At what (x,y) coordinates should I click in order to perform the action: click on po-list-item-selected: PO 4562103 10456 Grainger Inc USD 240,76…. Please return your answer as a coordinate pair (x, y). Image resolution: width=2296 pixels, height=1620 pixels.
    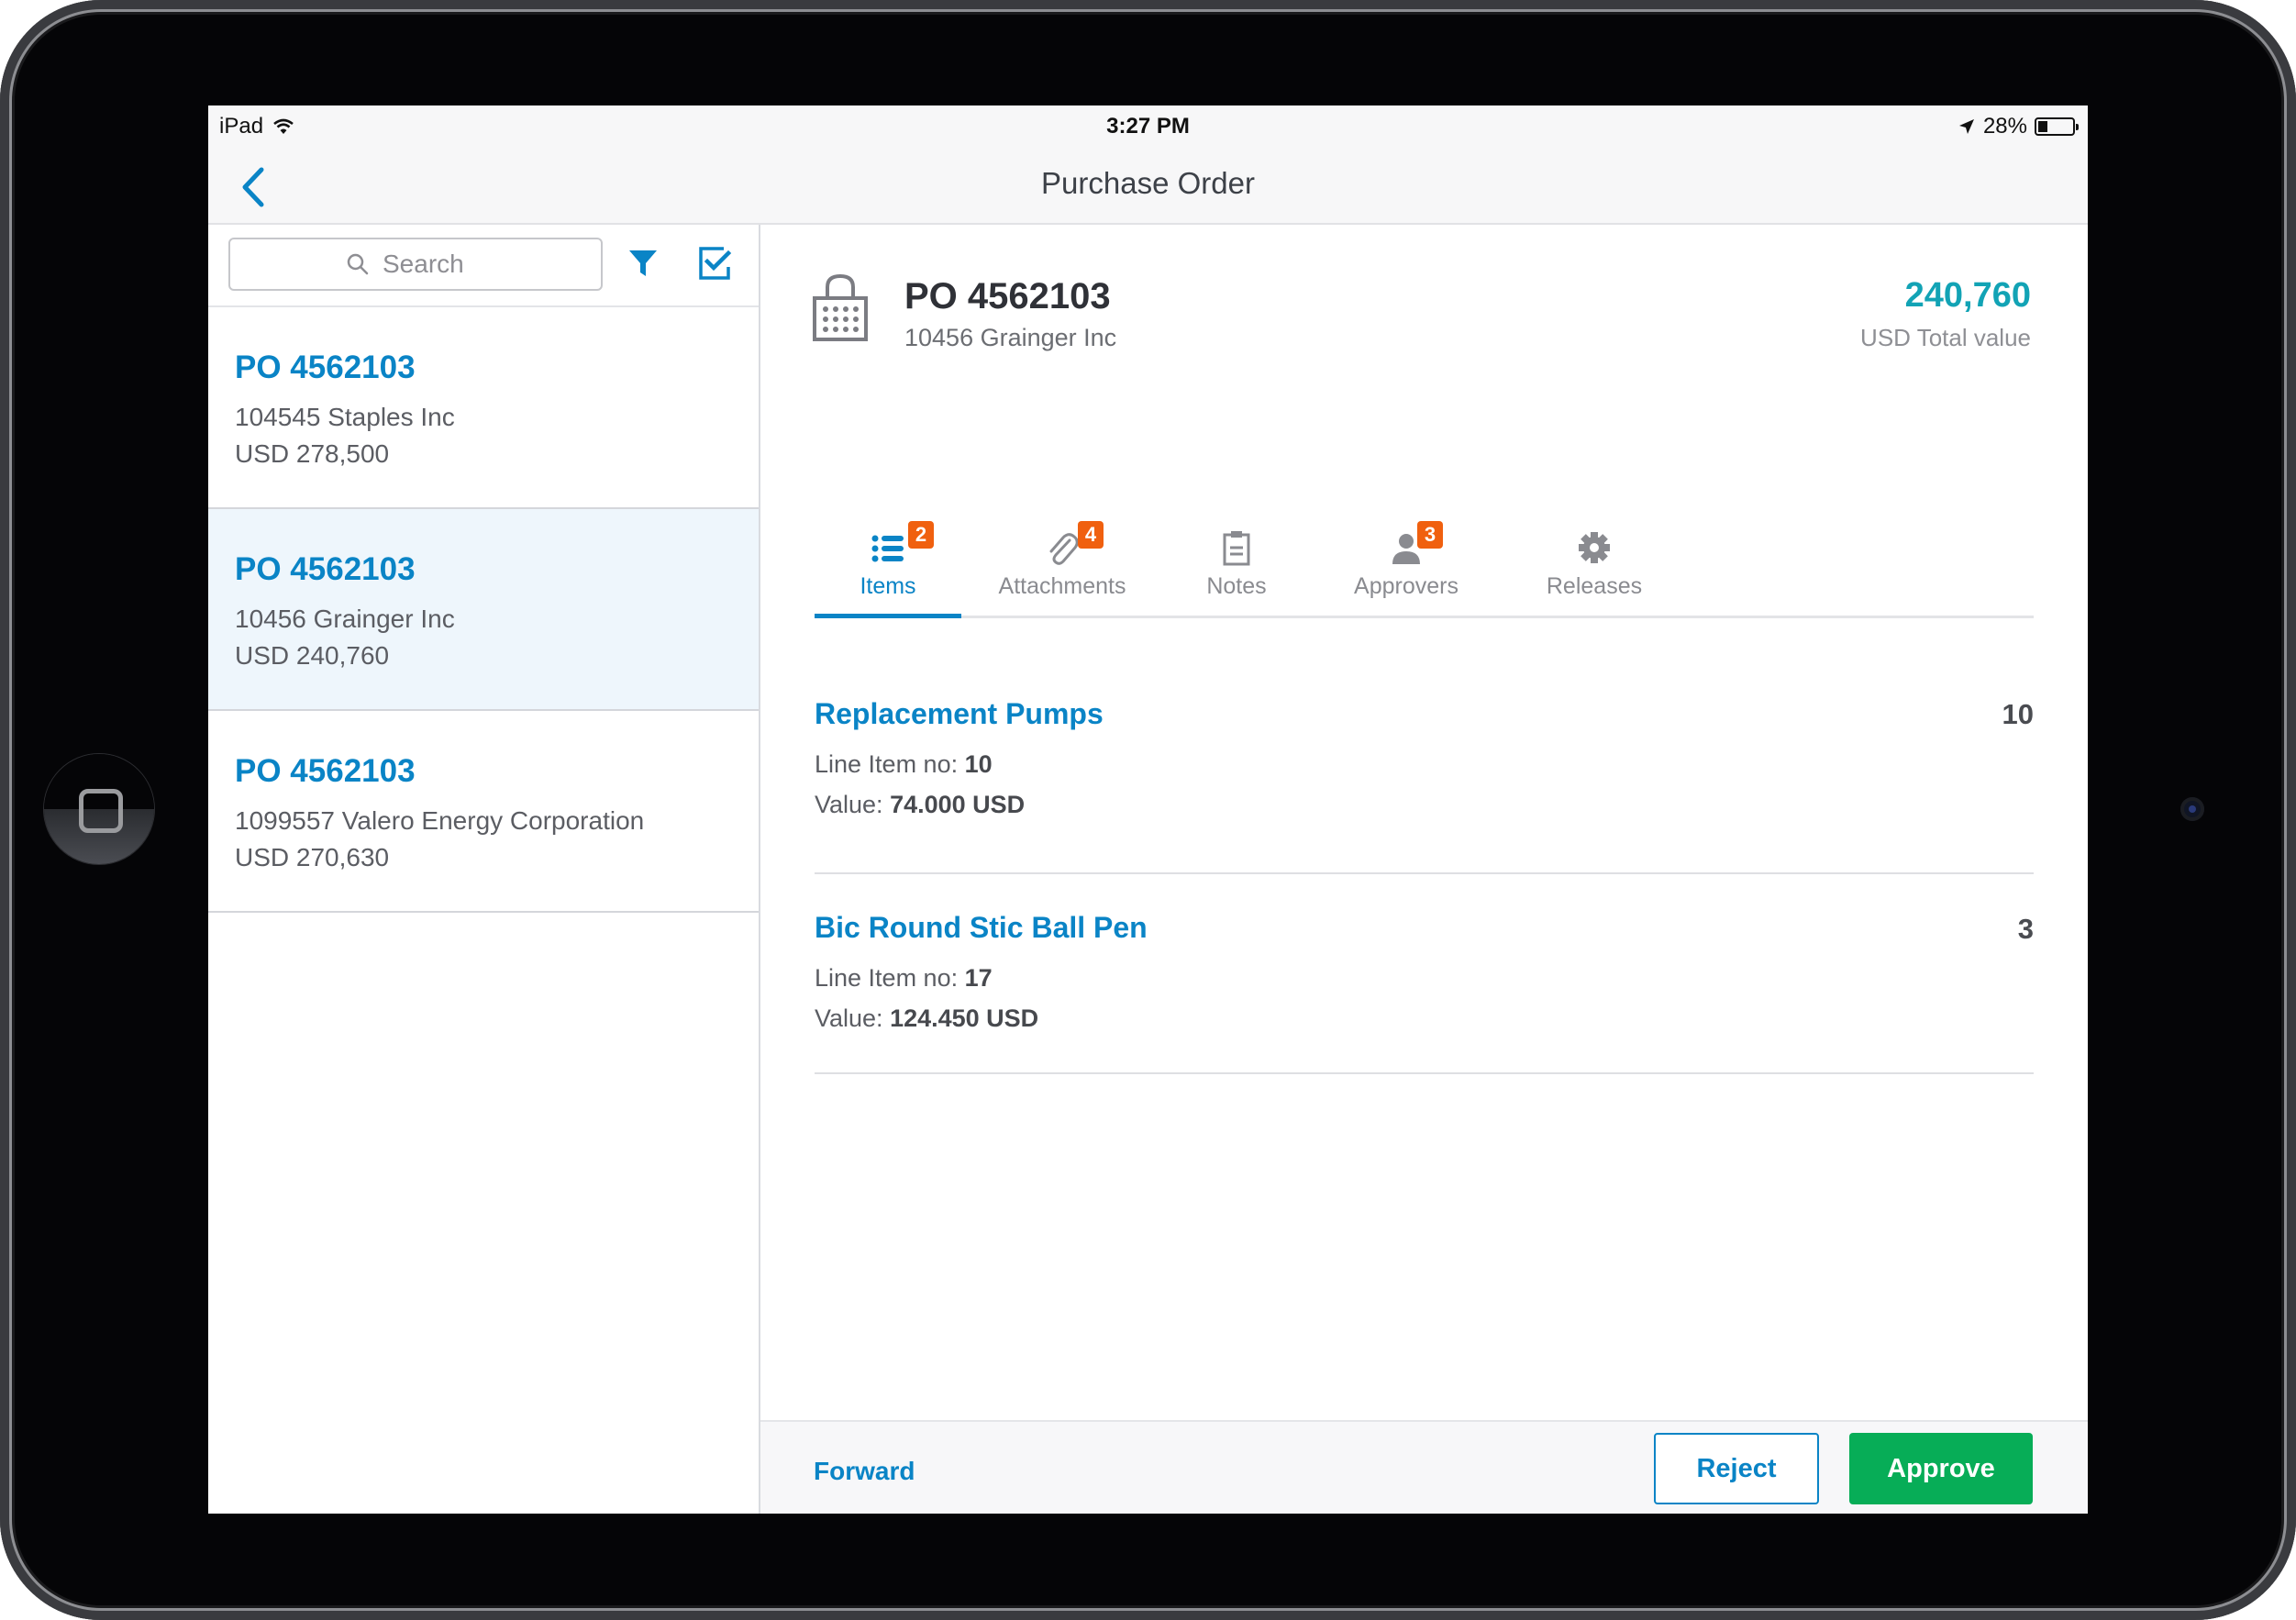
    Looking at the image, I should click on (483, 610).